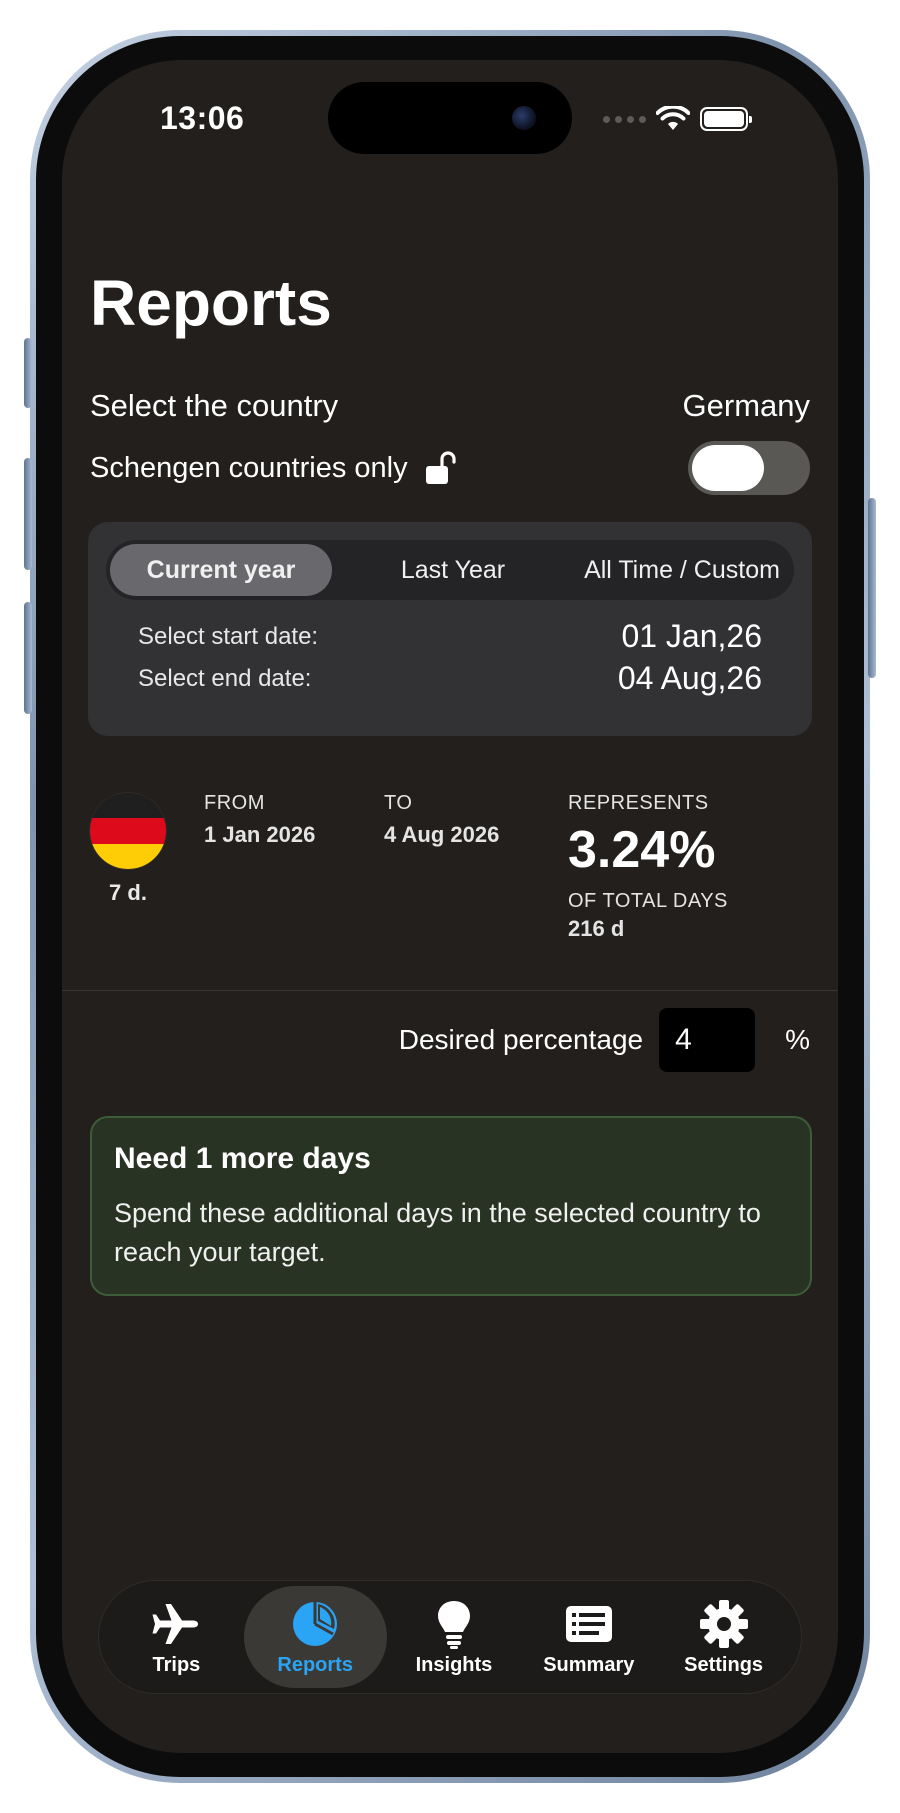 The height and width of the screenshot is (1813, 900). What do you see at coordinates (128, 892) in the screenshot?
I see `days-count: 7 d.` at bounding box center [128, 892].